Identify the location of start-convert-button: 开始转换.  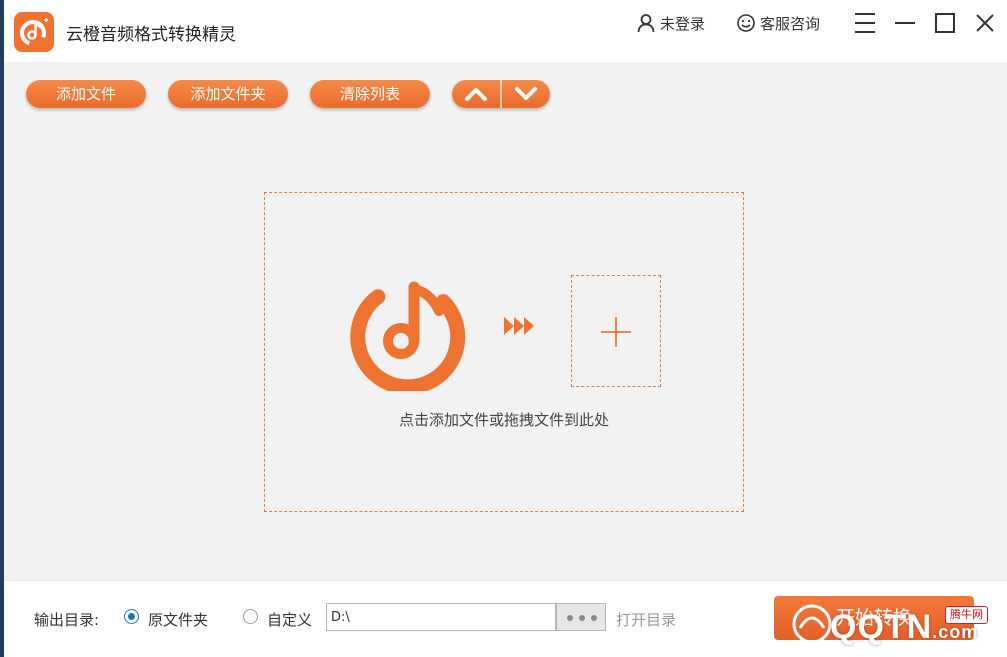
(874, 618).